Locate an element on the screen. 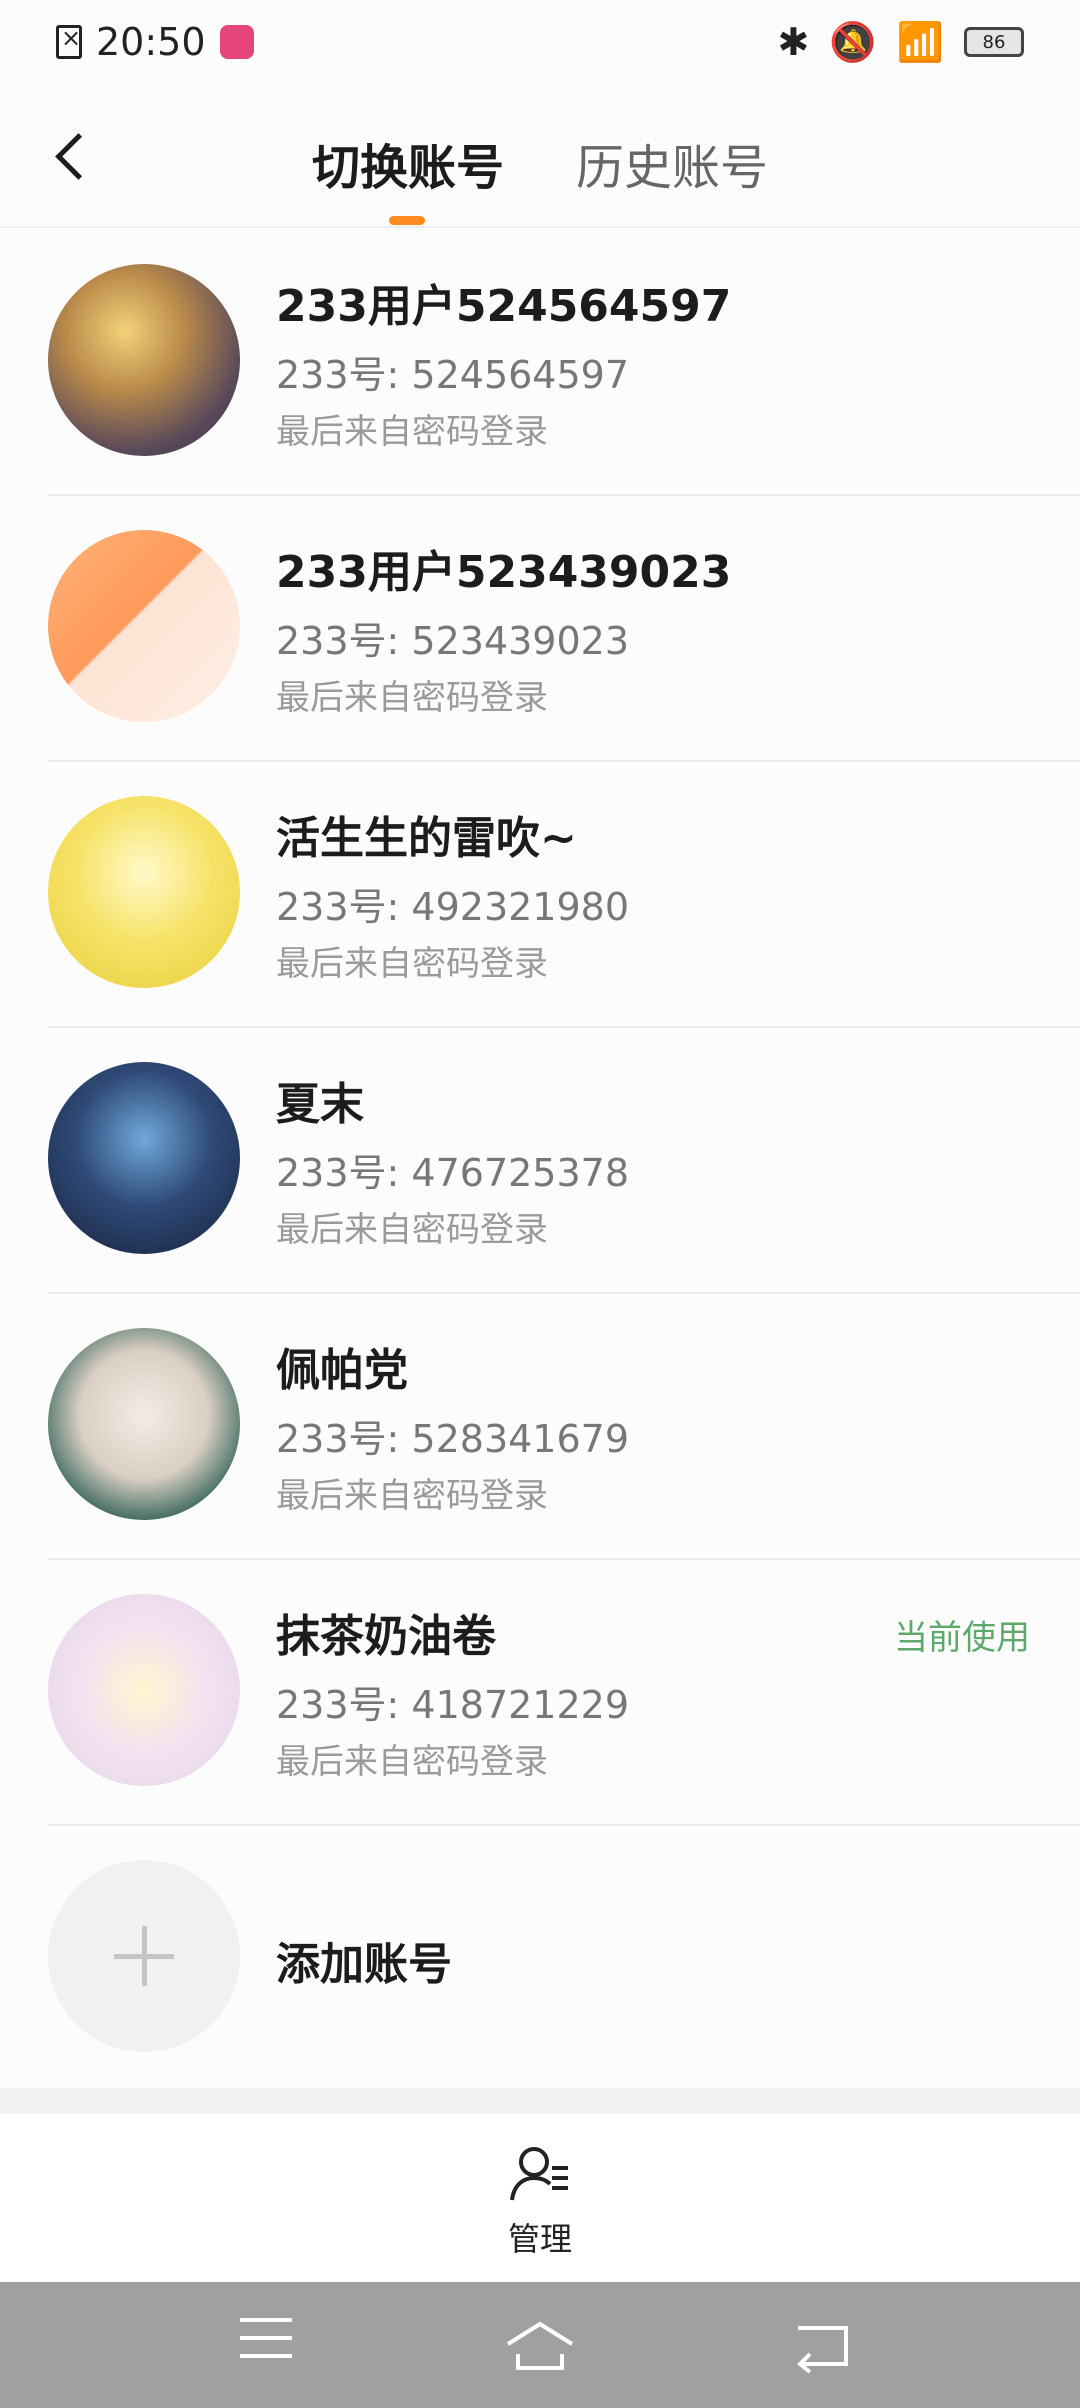 The height and width of the screenshot is (2408, 1080). home-icon is located at coordinates (539, 2346).